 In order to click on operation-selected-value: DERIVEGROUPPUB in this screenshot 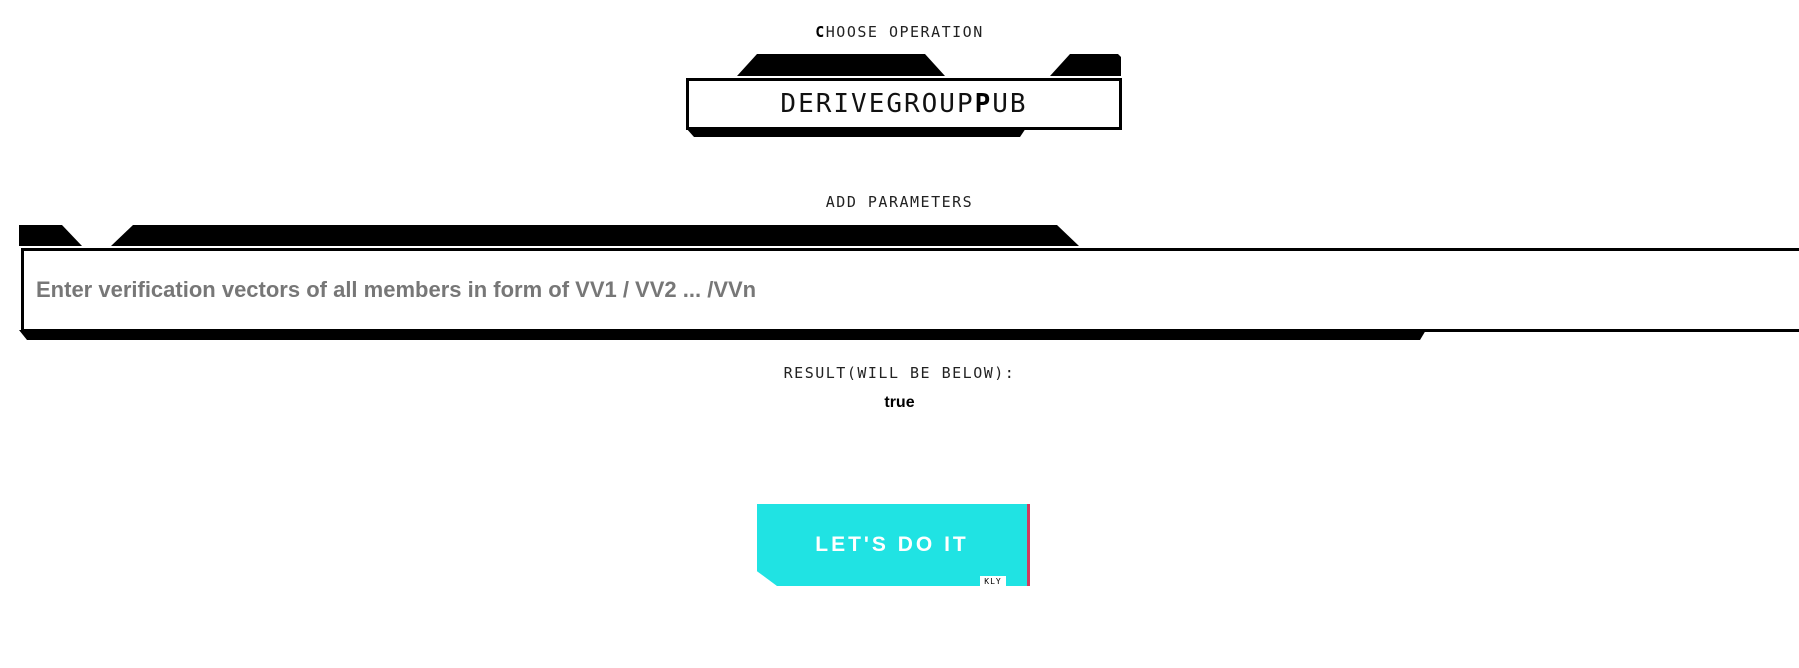, I will do `click(904, 104)`.